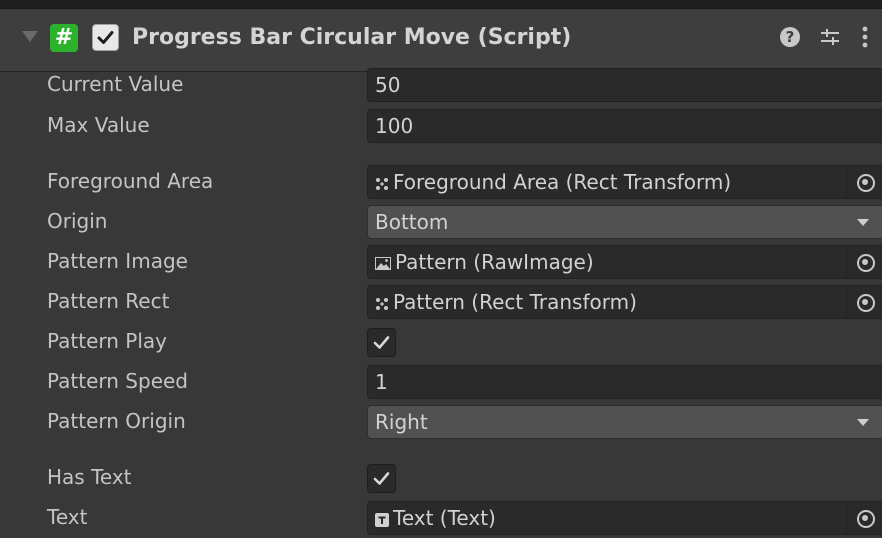  I want to click on presets-icon, so click(830, 37).